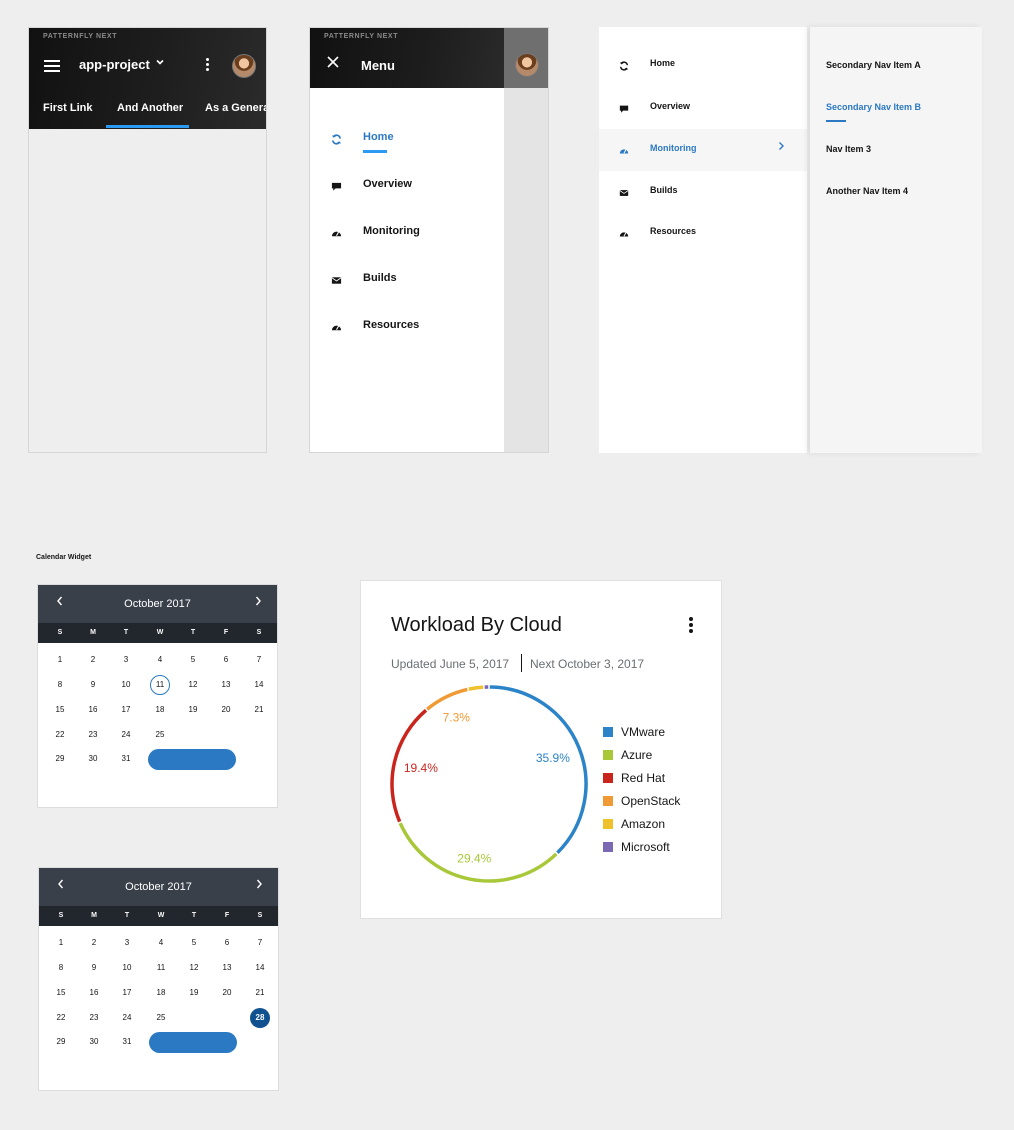 Image resolution: width=1014 pixels, height=1130 pixels. I want to click on slice-amazon, so click(476, 688).